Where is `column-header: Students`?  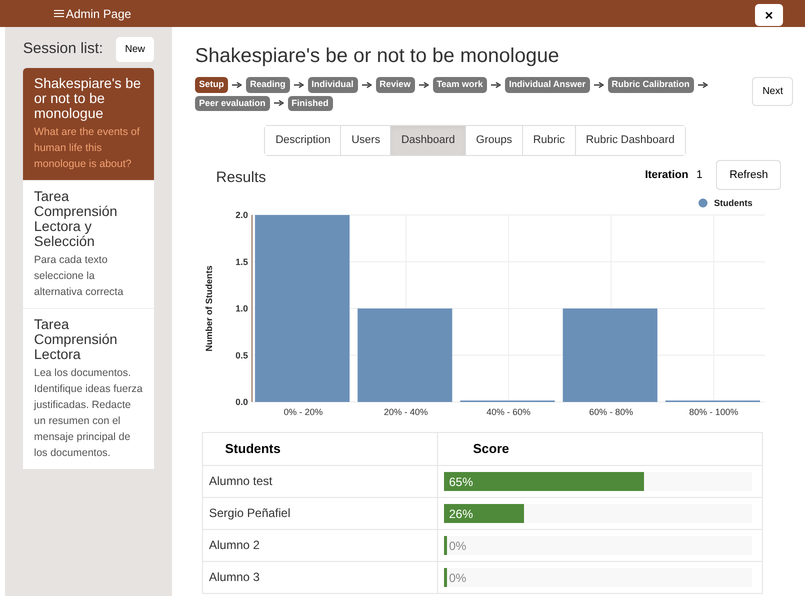
column-header: Students is located at coordinates (253, 448).